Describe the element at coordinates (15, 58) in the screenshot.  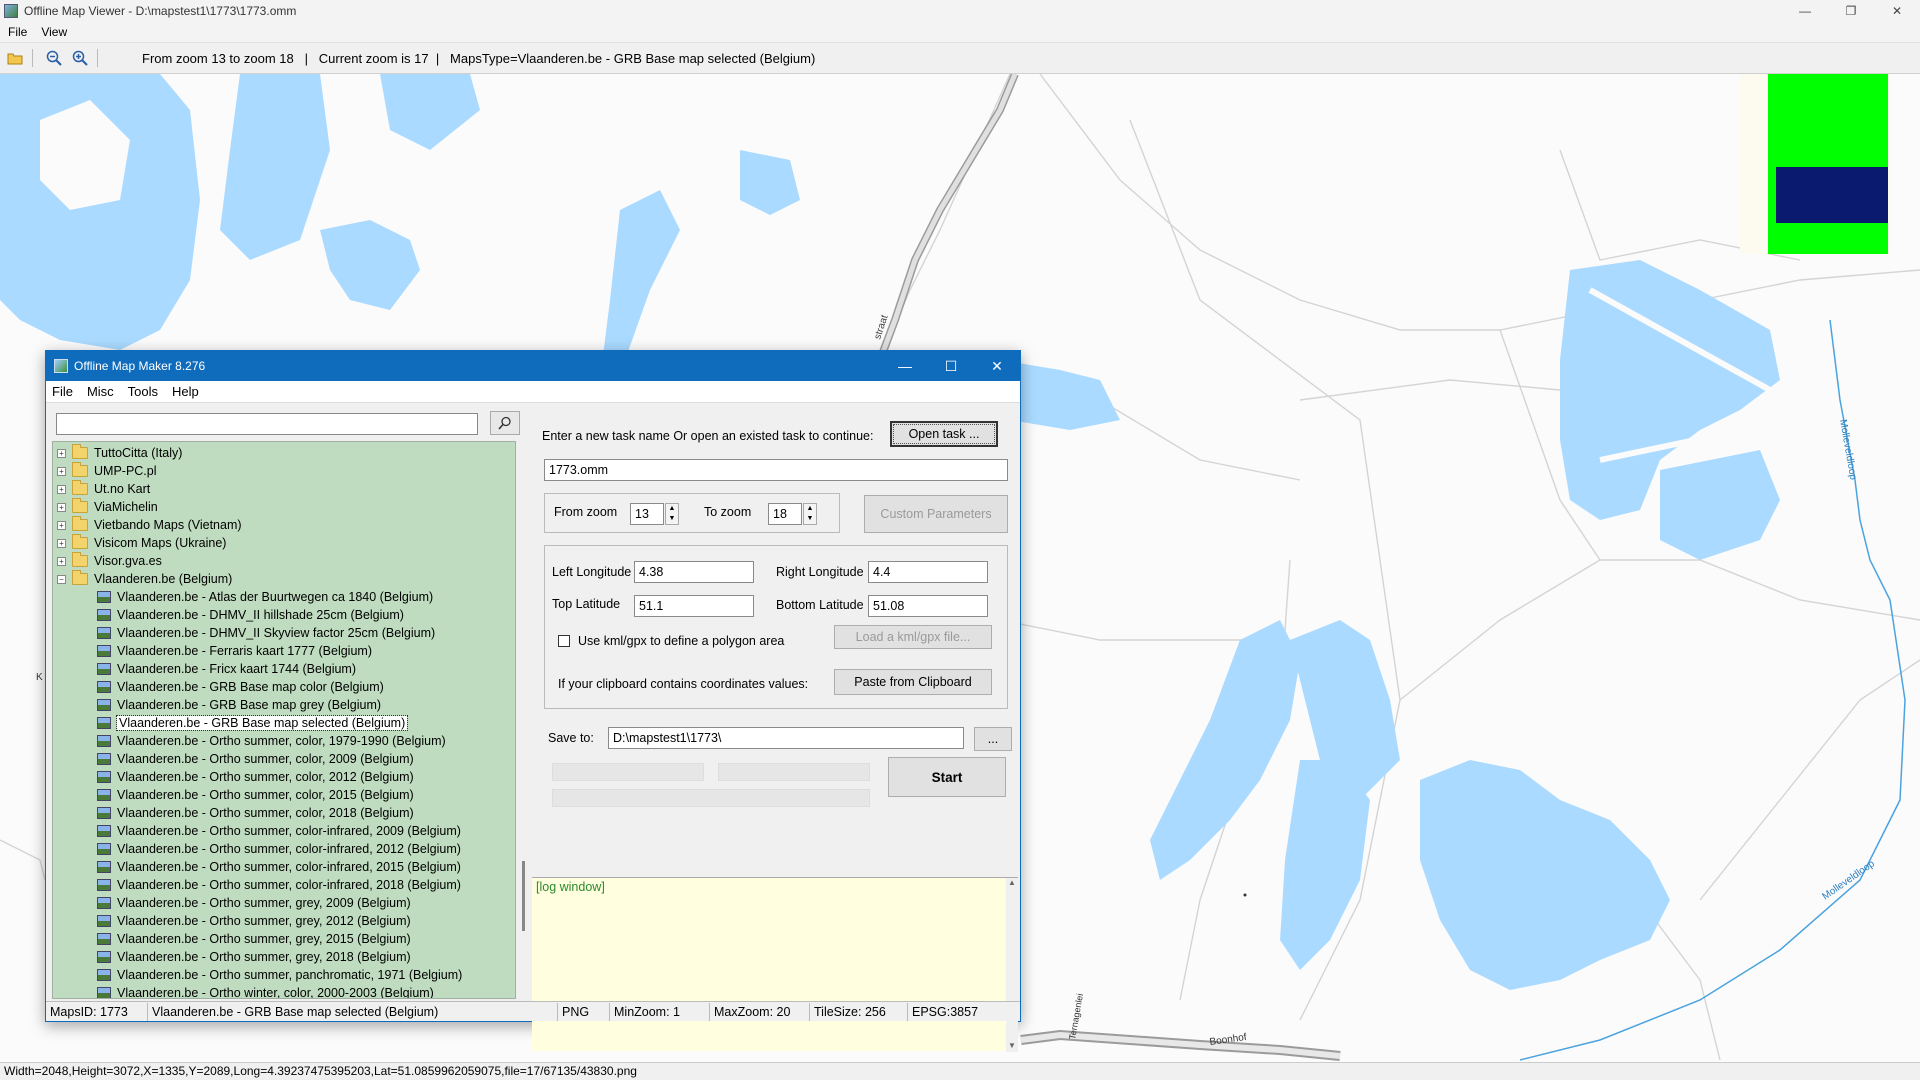
I see `open-folder-icon` at that location.